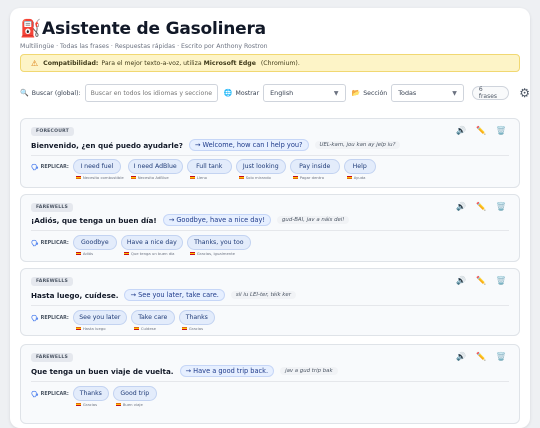  What do you see at coordinates (151, 242) in the screenshot?
I see `reply-button: Have a nice day` at bounding box center [151, 242].